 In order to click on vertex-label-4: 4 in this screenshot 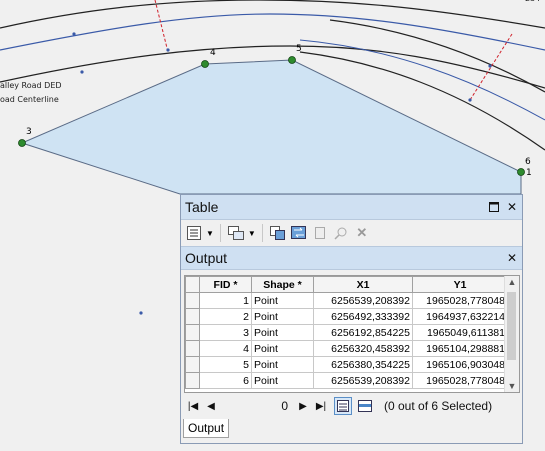, I will do `click(213, 53)`.